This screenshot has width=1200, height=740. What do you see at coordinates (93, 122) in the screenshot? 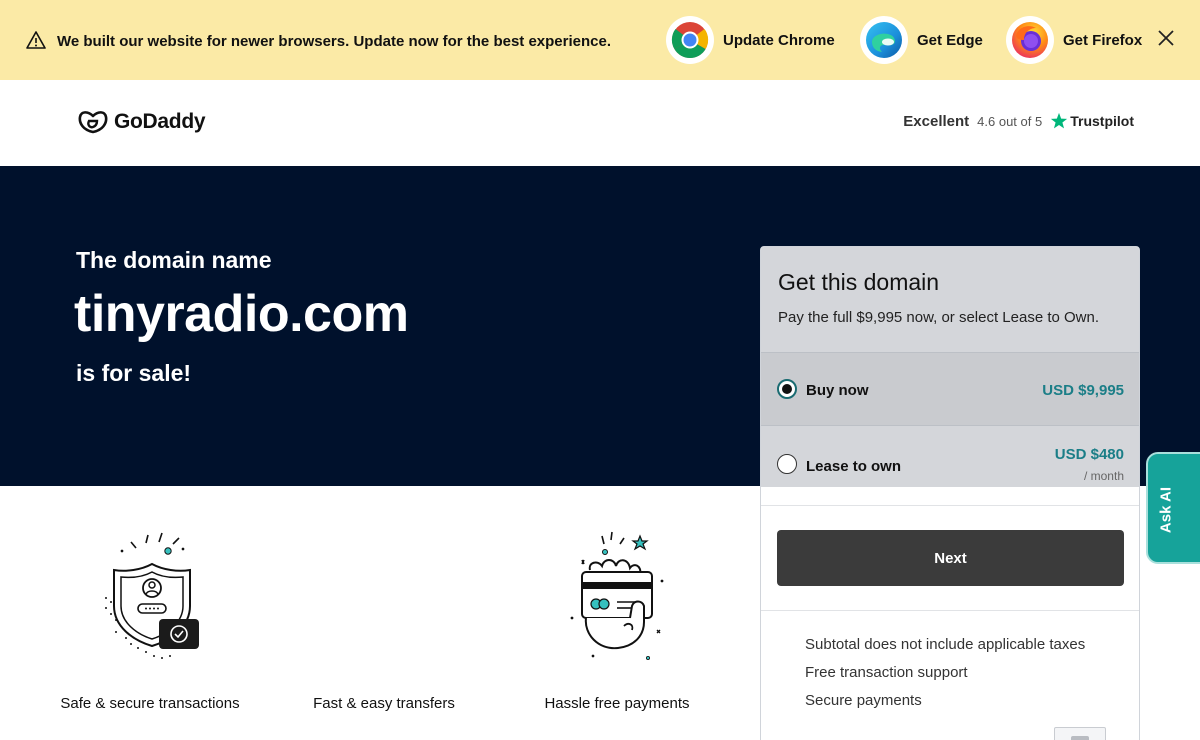
I see `godaddy-logo-icon` at bounding box center [93, 122].